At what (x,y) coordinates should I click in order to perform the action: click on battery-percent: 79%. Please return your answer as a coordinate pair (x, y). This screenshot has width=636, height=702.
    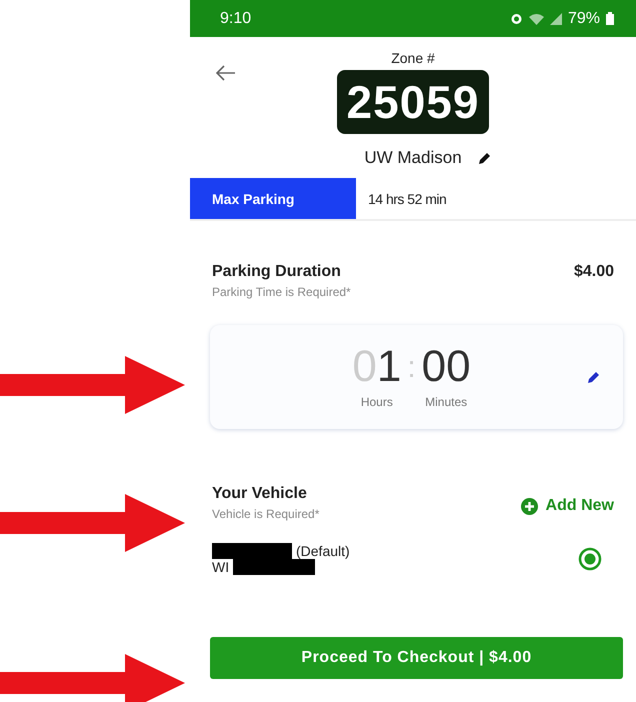
    Looking at the image, I should click on (584, 19).